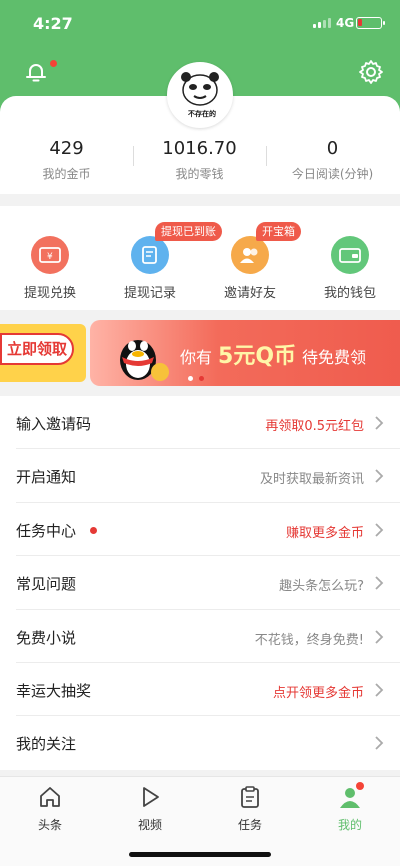 The image size is (400, 866). Describe the element at coordinates (311, 480) in the screenshot. I see `menu-hint: 及时获取最新资讯` at that location.